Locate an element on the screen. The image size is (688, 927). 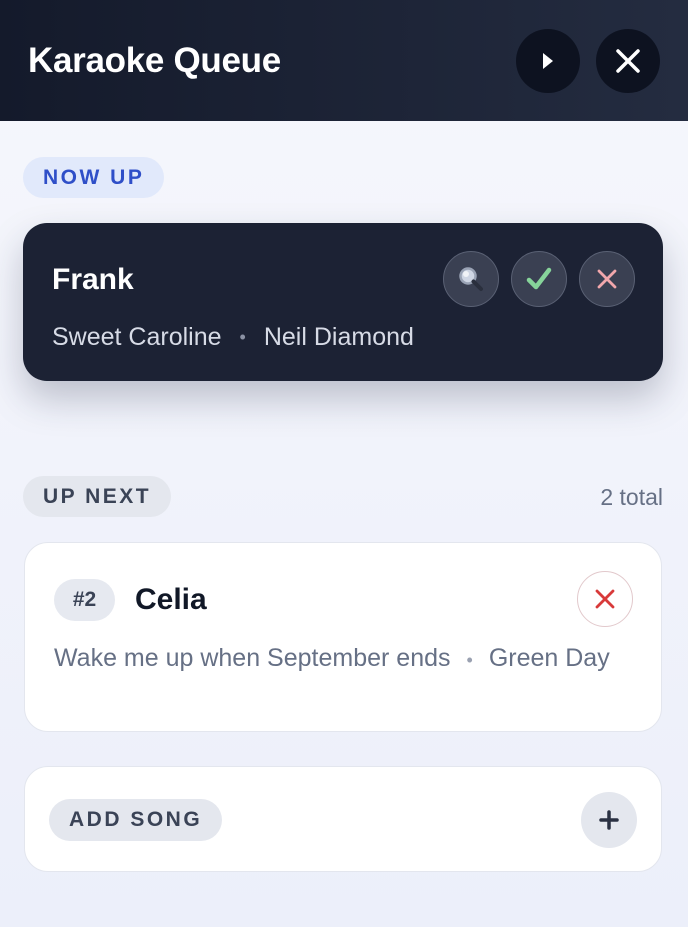
add-song-label: ADD SONG is located at coordinates (136, 820).